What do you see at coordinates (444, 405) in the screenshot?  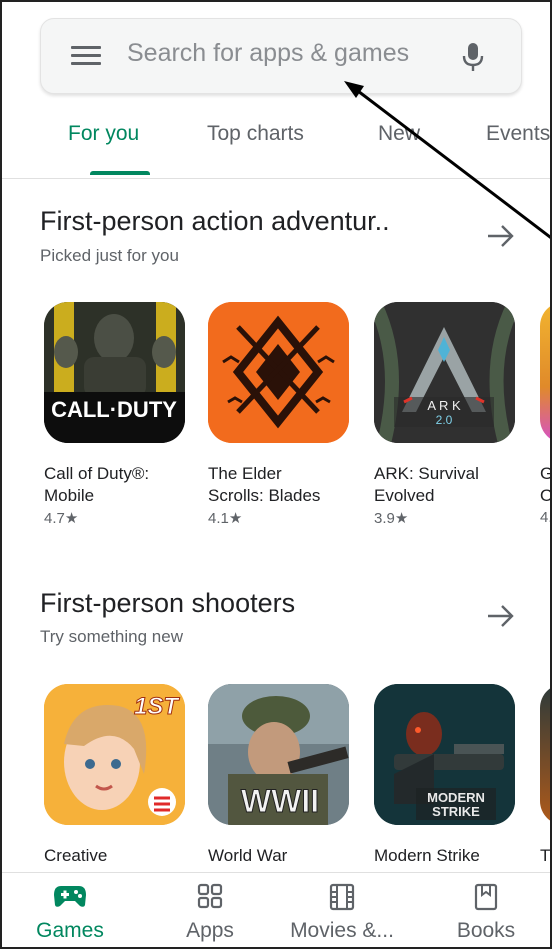 I see `svg-text: A R K` at bounding box center [444, 405].